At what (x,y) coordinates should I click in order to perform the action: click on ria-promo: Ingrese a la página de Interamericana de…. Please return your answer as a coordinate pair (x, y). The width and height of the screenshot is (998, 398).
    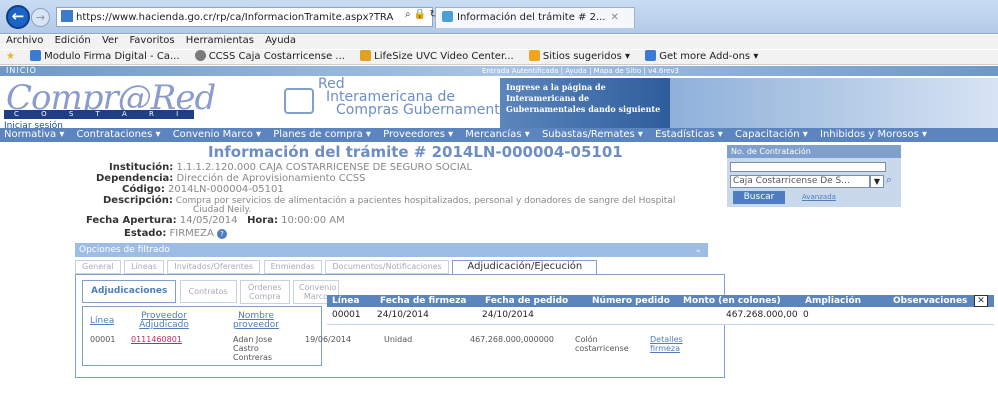
    Looking at the image, I should click on (585, 103).